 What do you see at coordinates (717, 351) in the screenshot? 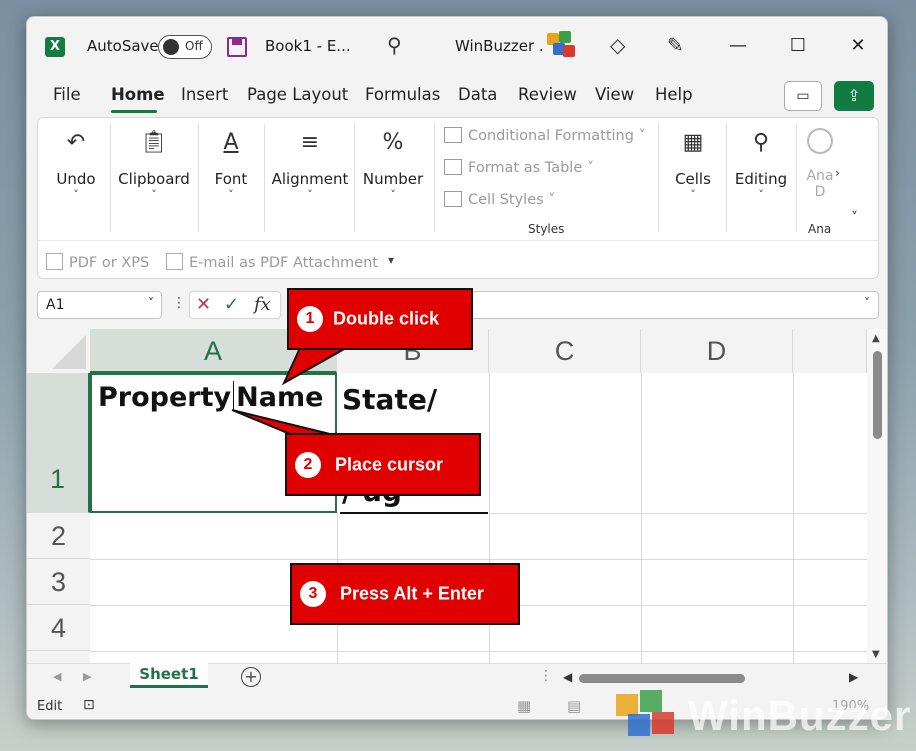
I see `column-header-d: D` at bounding box center [717, 351].